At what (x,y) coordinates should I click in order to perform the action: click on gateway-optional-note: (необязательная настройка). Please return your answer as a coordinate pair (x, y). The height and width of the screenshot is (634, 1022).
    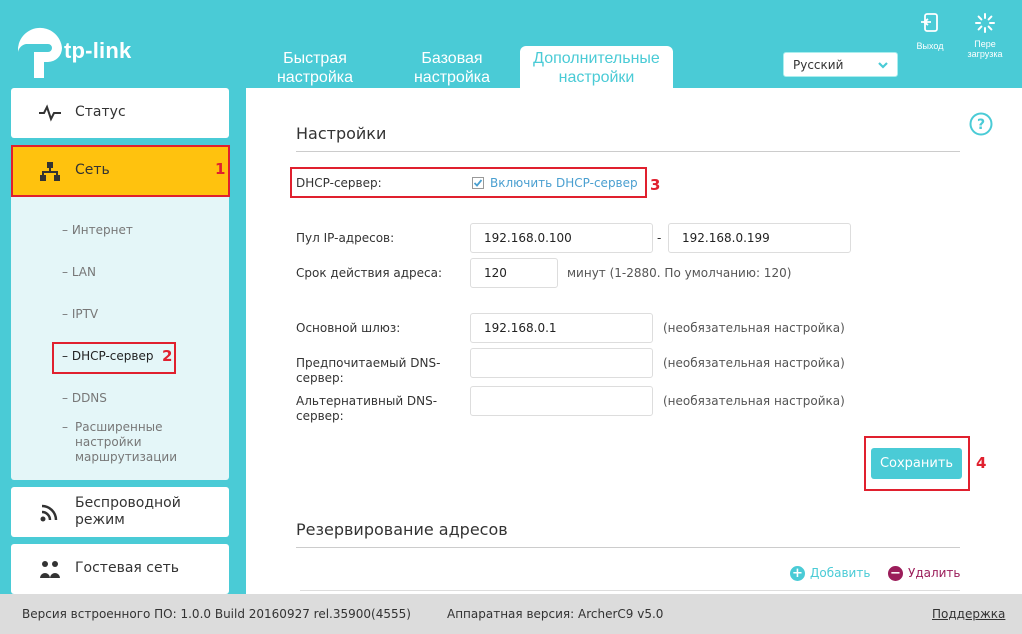
    Looking at the image, I should click on (754, 328).